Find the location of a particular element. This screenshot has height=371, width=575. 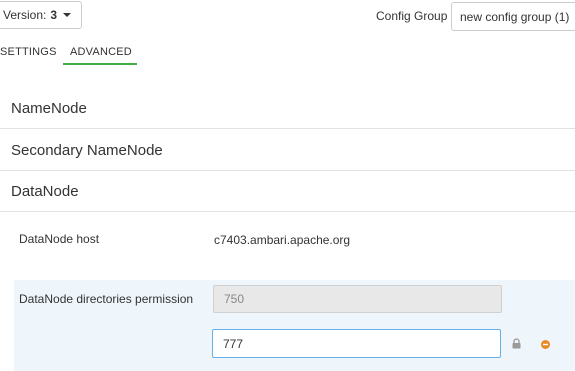

section-title: DataNode is located at coordinates (45, 191).